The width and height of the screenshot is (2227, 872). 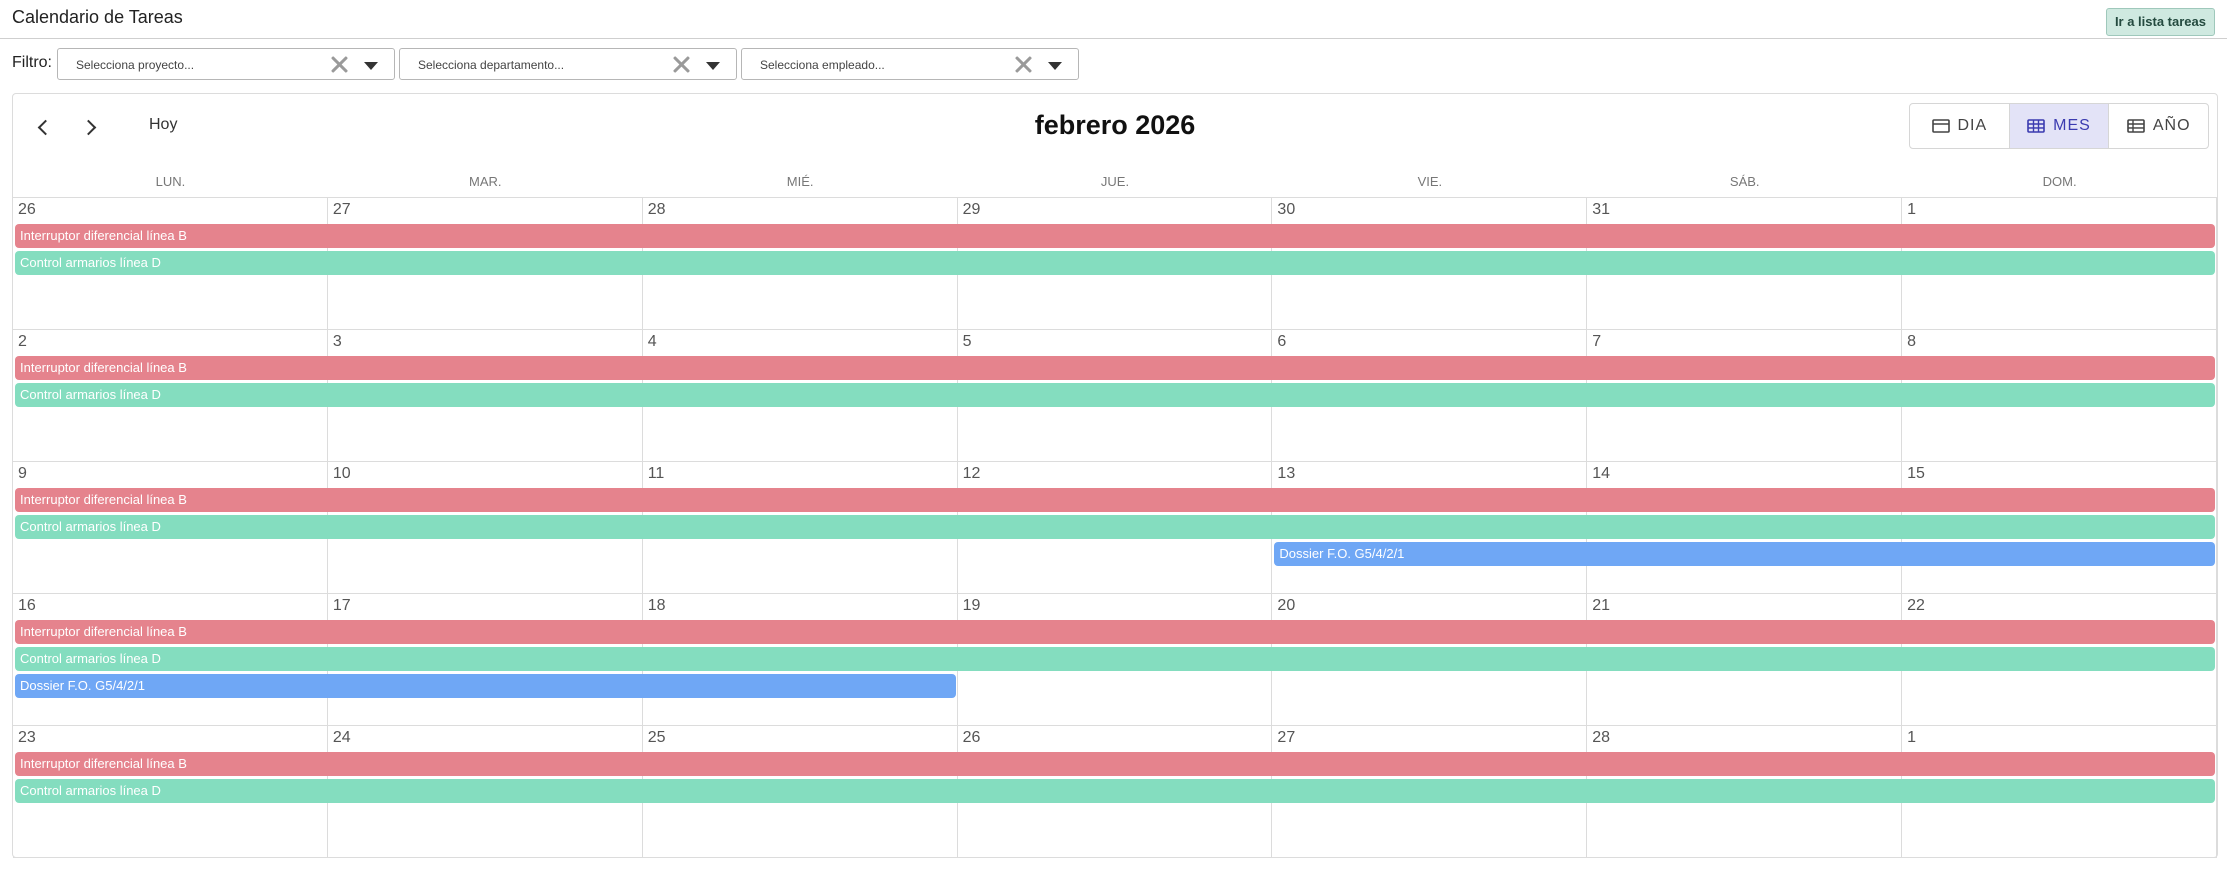 I want to click on day-view-icon, so click(x=1940, y=126).